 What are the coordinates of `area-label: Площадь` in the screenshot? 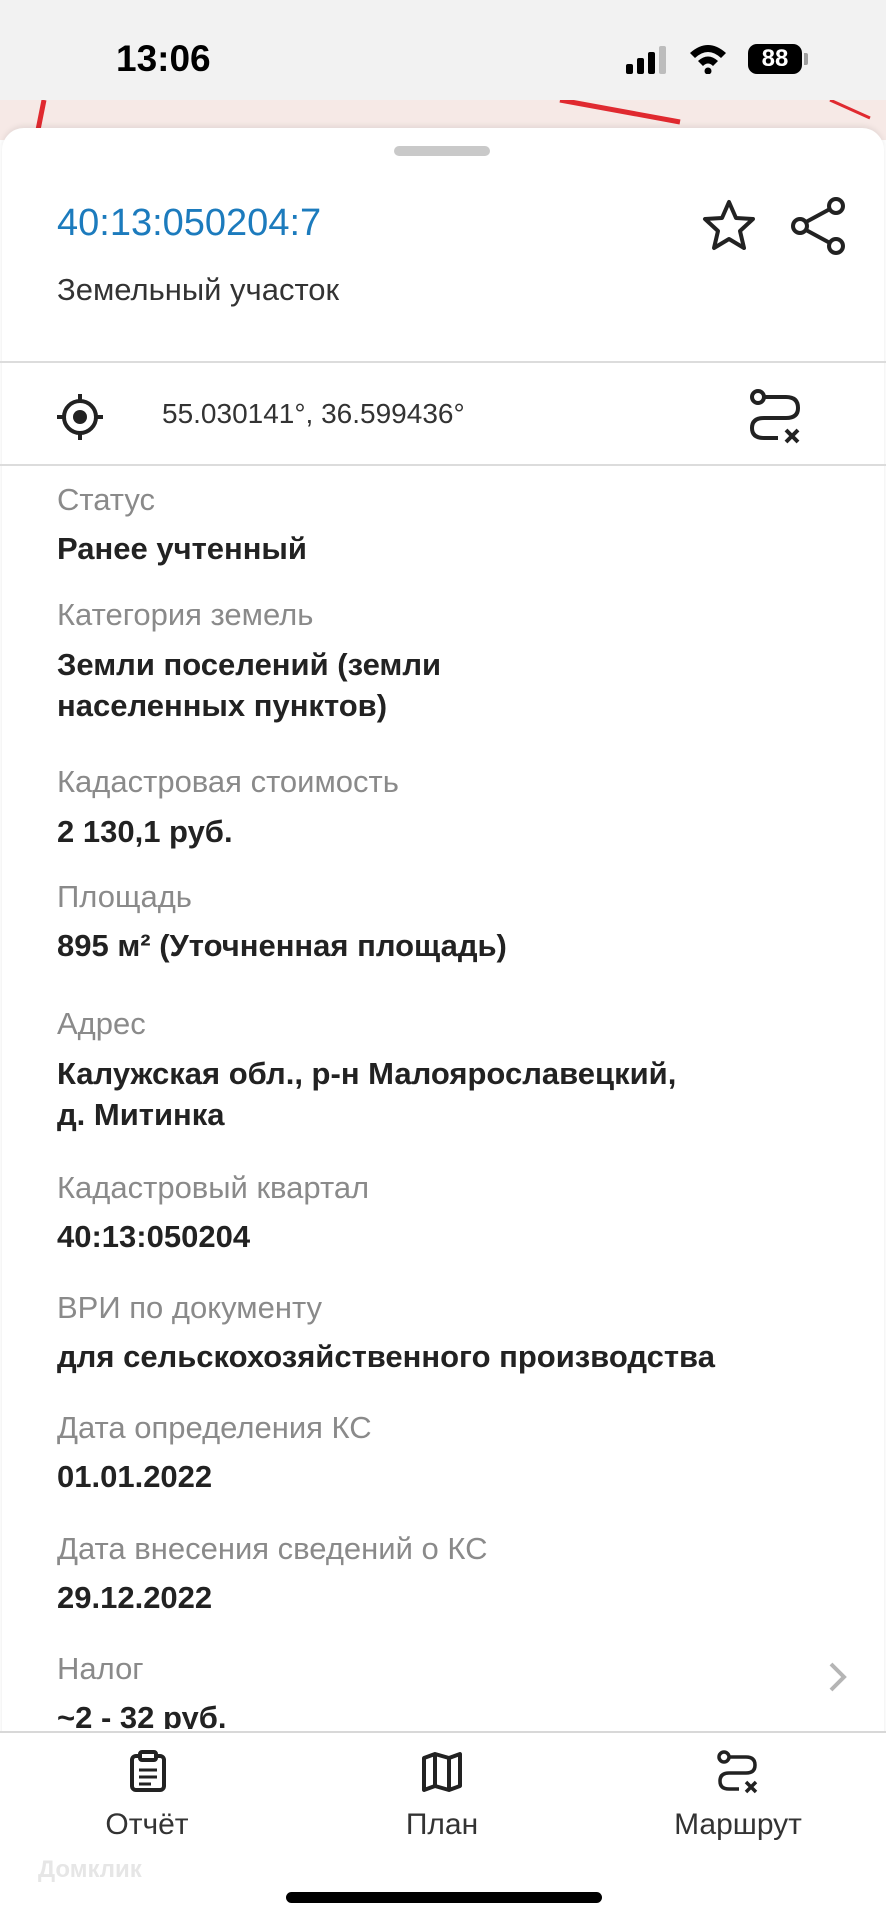 It's located at (124, 896).